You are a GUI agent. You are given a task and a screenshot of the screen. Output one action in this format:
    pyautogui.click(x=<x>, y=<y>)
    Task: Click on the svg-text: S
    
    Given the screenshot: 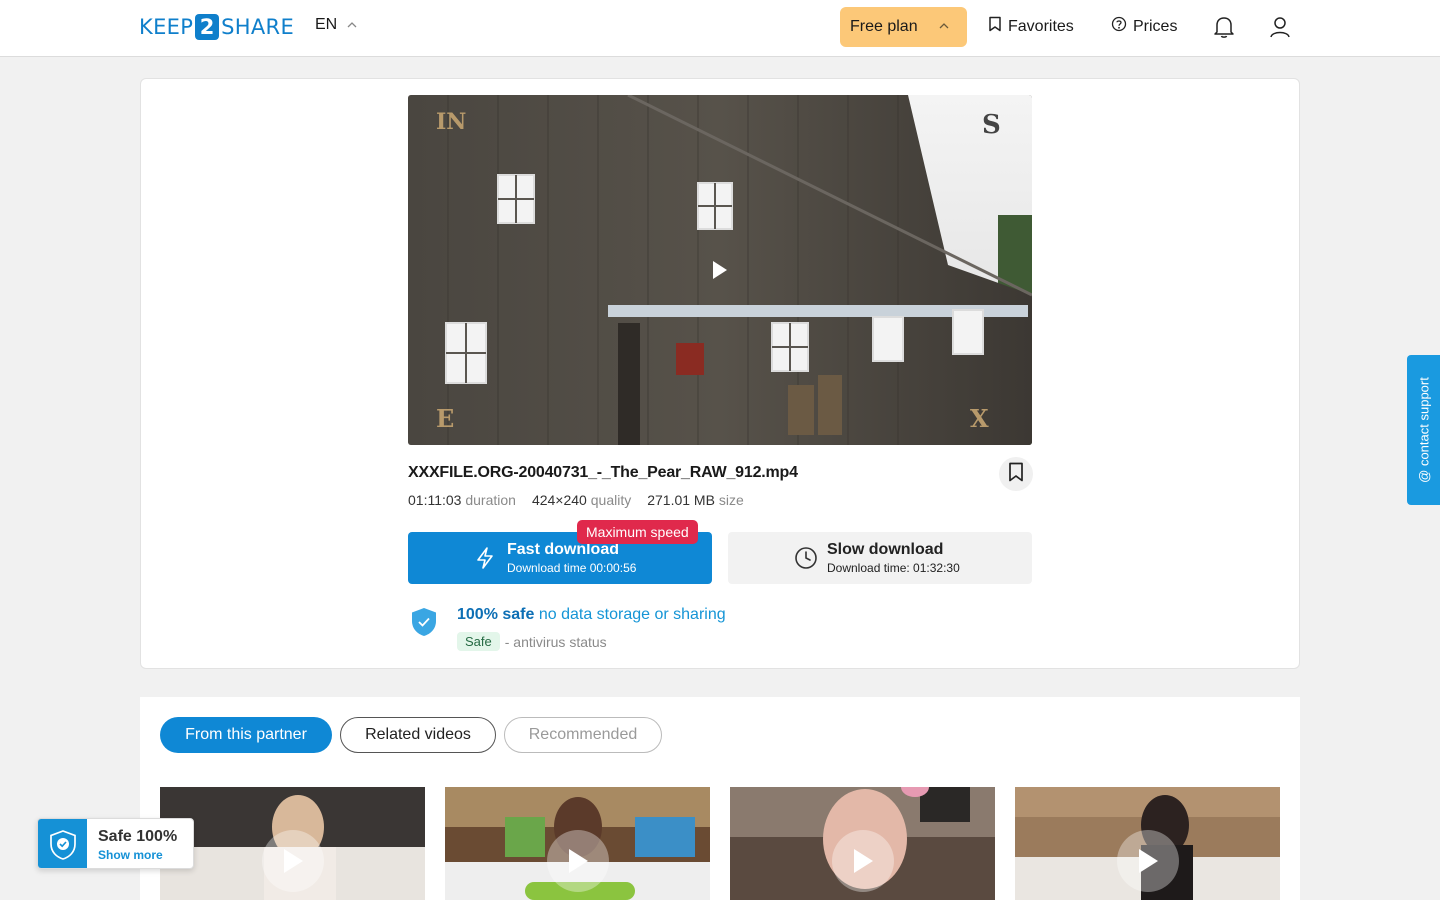 What is the action you would take?
    pyautogui.click(x=991, y=125)
    